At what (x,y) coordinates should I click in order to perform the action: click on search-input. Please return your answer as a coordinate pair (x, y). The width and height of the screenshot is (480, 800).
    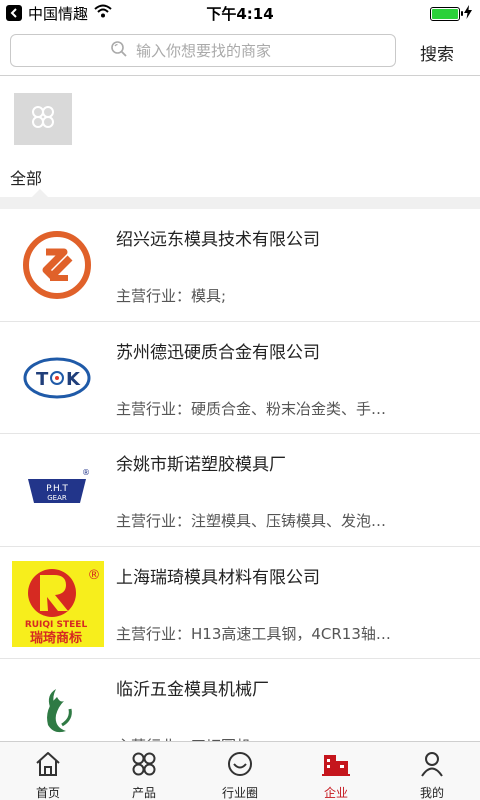
    Looking at the image, I should click on (216, 50).